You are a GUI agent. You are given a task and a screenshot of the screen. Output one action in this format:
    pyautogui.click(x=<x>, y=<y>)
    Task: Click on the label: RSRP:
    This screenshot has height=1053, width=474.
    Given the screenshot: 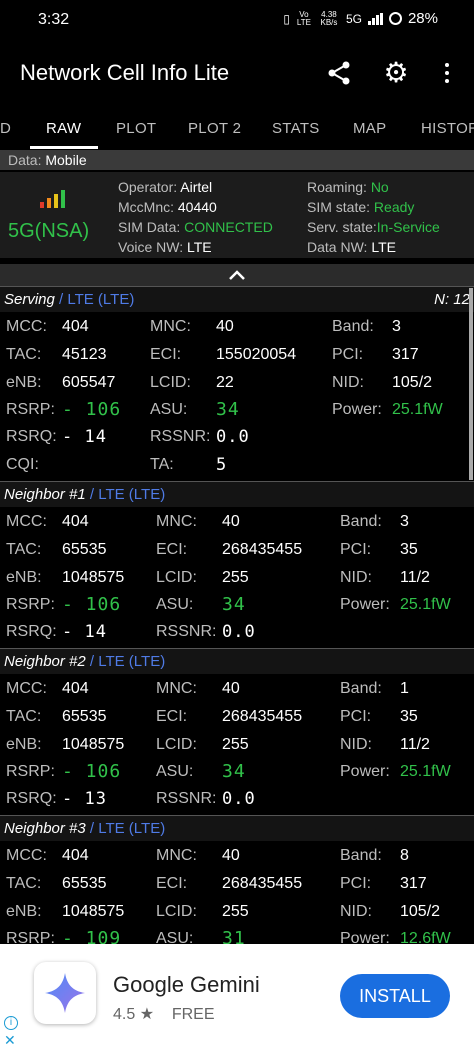 What is the action you would take?
    pyautogui.click(x=30, y=771)
    